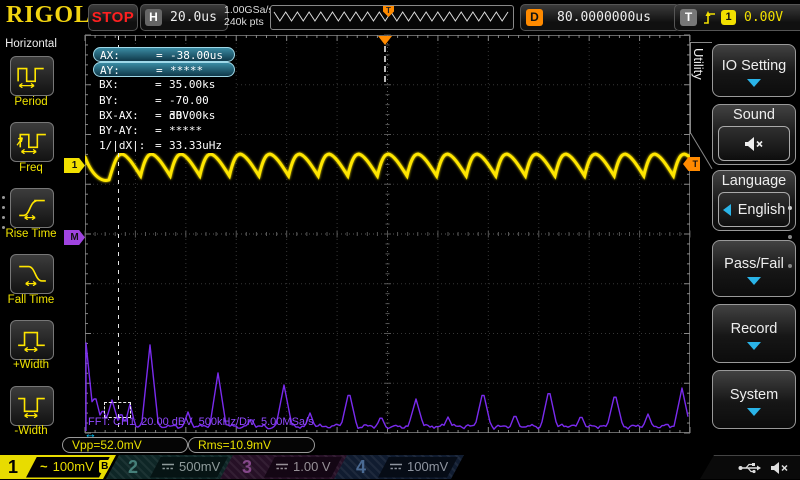 The height and width of the screenshot is (480, 800). I want to click on menu-language: Language English, so click(754, 200).